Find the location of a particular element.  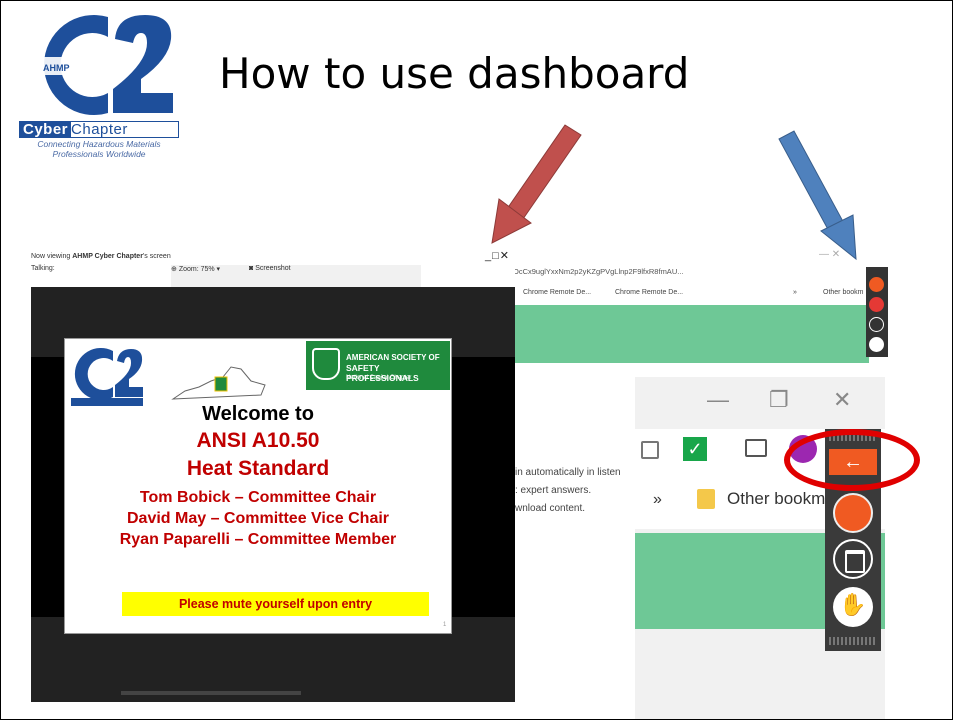

annotation-arrows is located at coordinates (674, 192).